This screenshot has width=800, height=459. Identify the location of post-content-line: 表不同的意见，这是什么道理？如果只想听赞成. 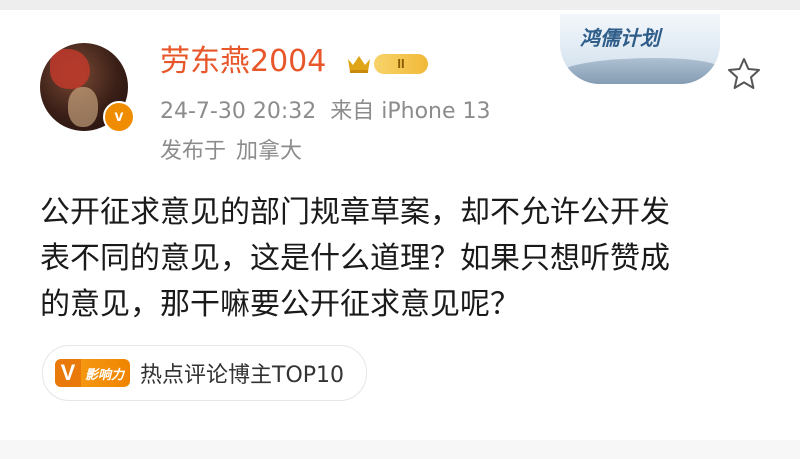
(355, 258).